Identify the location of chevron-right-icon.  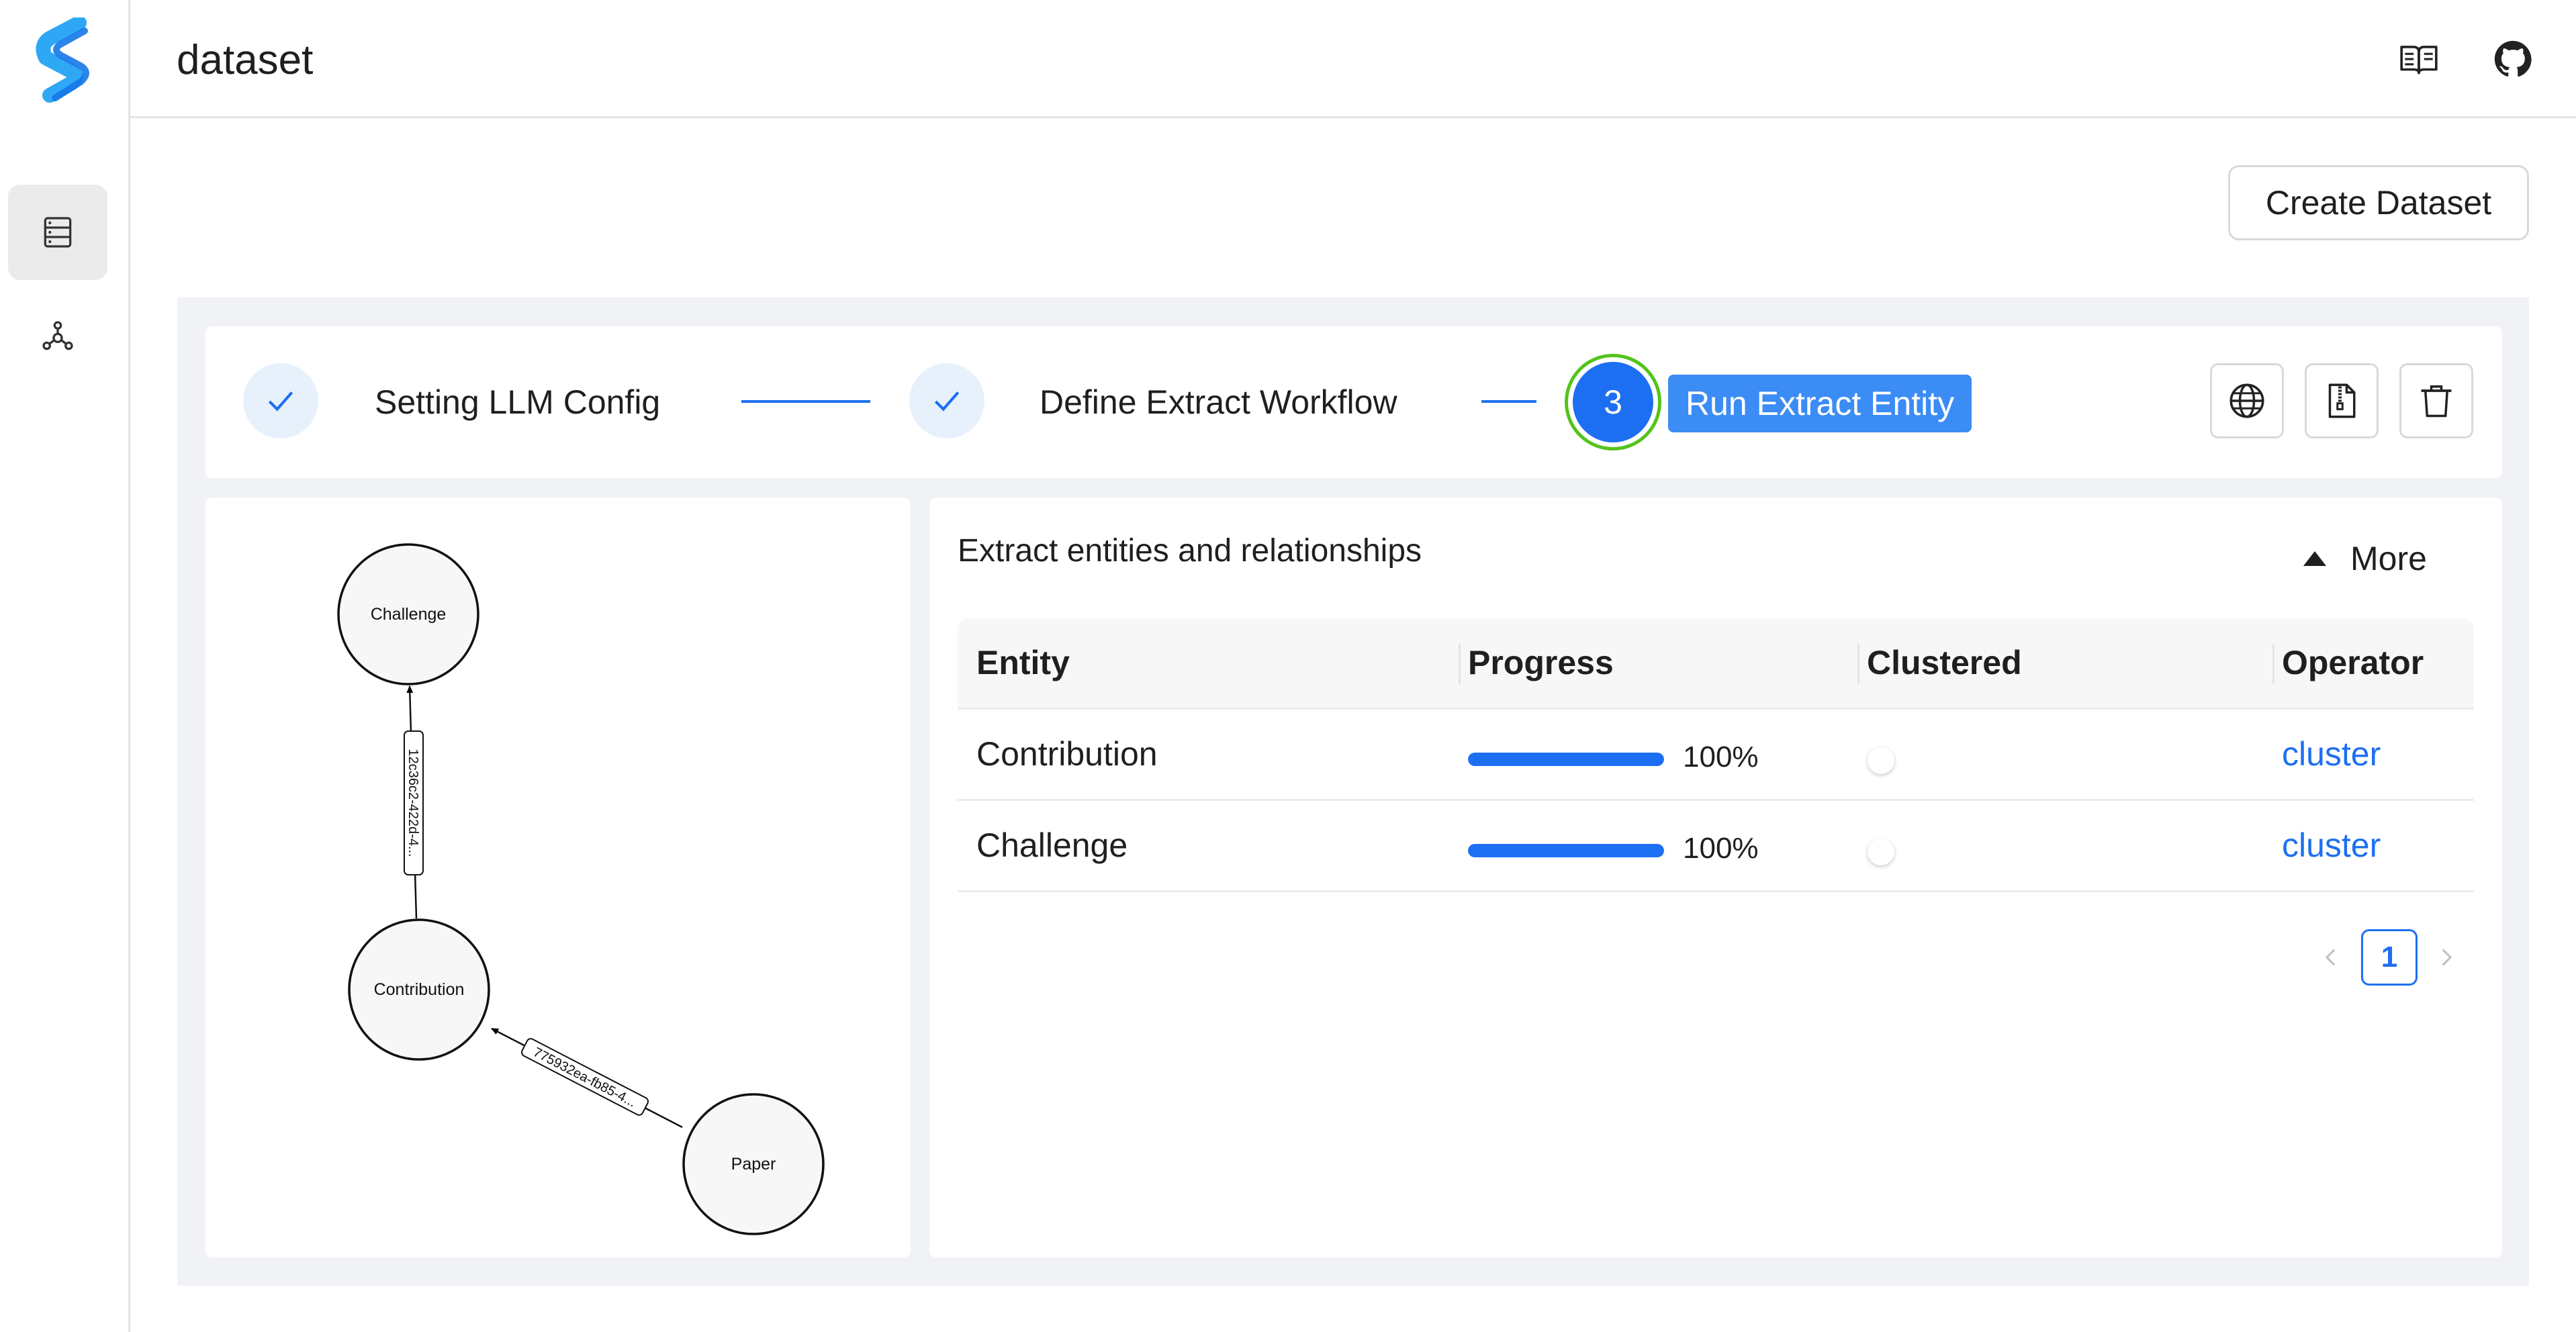
(2447, 957).